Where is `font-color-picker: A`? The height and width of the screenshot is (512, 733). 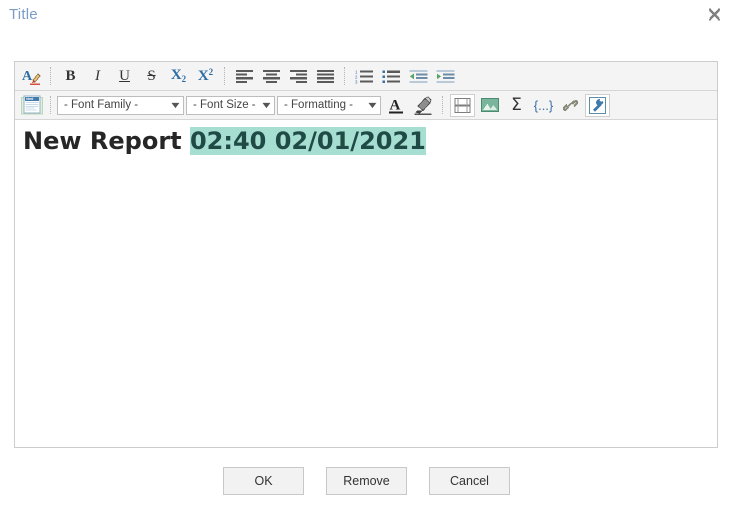
font-color-picker: A is located at coordinates (31, 76).